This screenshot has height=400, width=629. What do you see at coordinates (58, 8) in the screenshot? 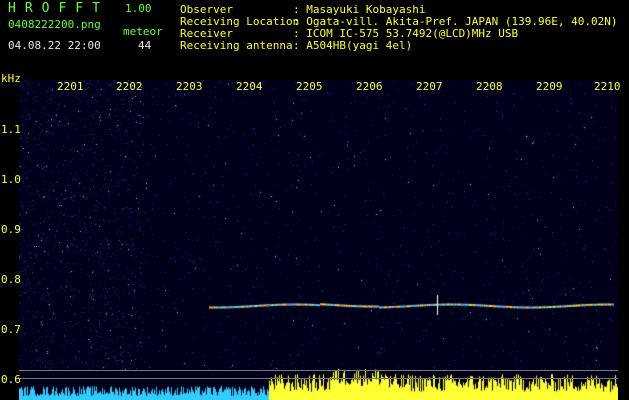
I see `app-title: HROFFT` at bounding box center [58, 8].